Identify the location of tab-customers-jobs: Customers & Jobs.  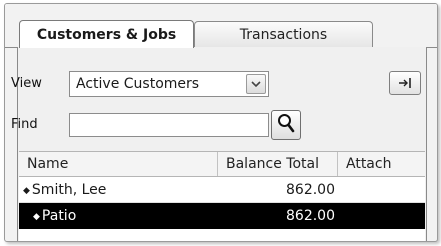
(106, 34).